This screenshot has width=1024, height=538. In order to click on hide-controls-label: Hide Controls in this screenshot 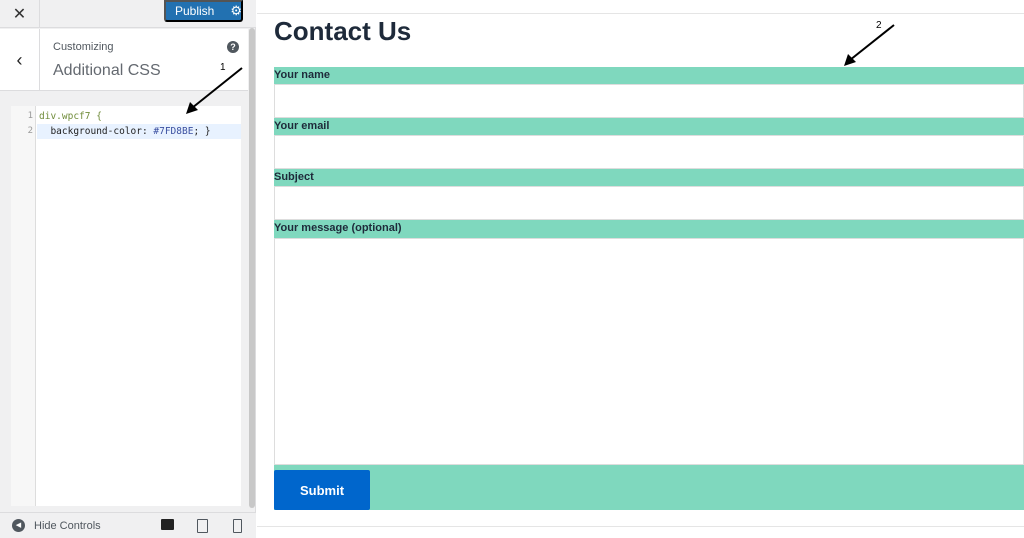, I will do `click(67, 525)`.